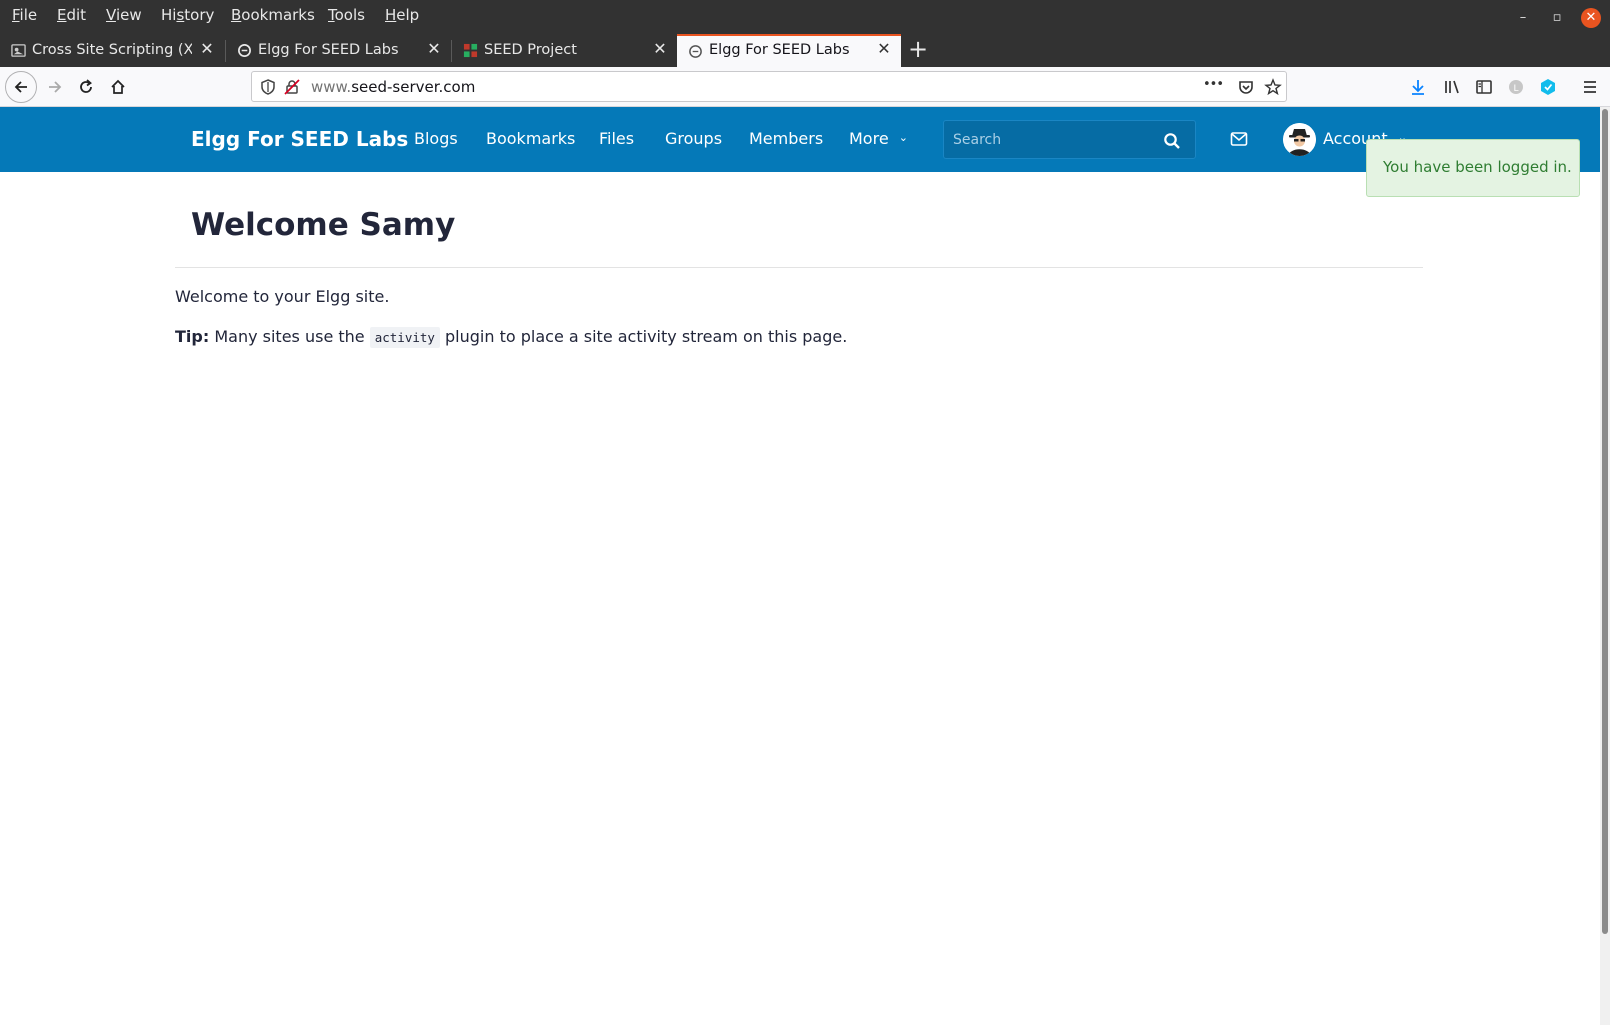 The height and width of the screenshot is (1025, 1610). I want to click on menu-accelerator: E, so click(62, 15).